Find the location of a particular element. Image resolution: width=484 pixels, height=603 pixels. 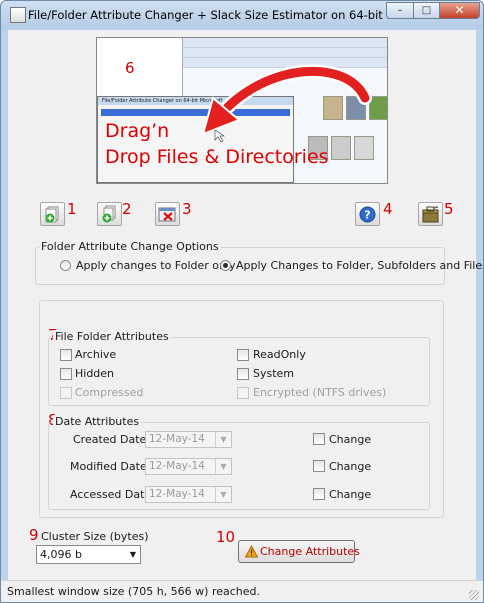

tools-button is located at coordinates (430, 214).